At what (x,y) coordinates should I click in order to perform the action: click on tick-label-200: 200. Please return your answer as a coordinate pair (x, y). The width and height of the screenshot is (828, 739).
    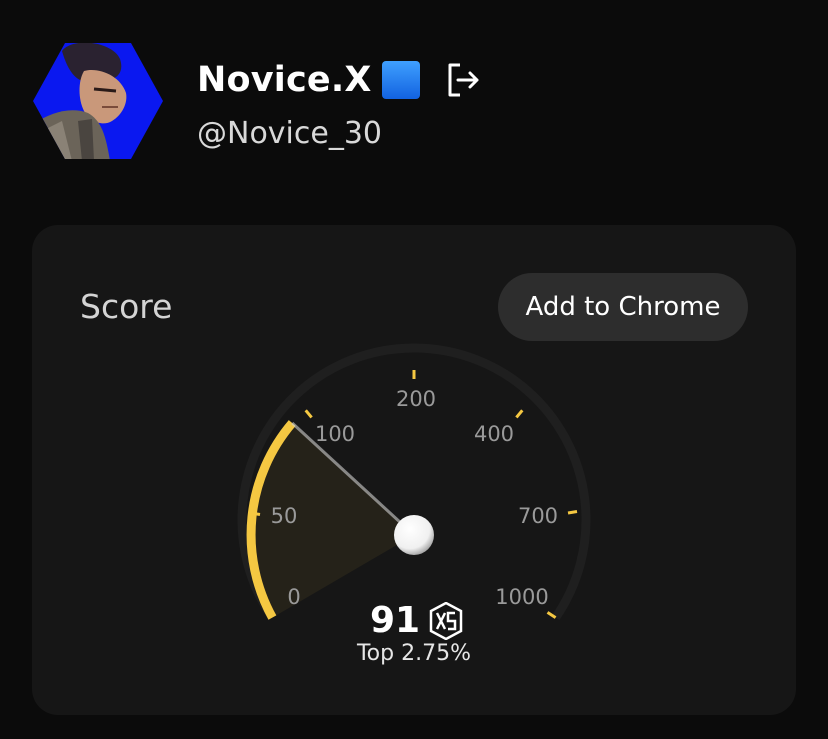
    Looking at the image, I should click on (416, 399).